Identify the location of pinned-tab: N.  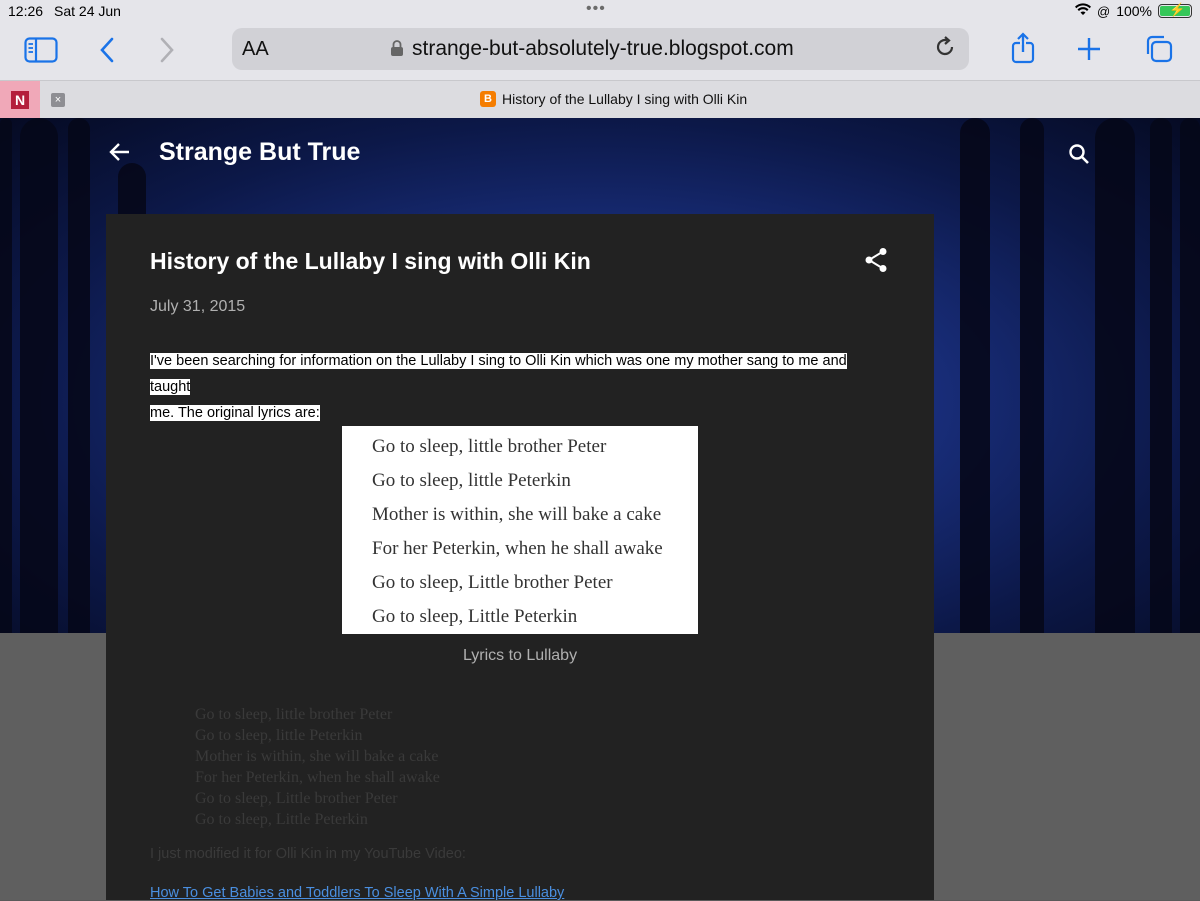
(20, 99).